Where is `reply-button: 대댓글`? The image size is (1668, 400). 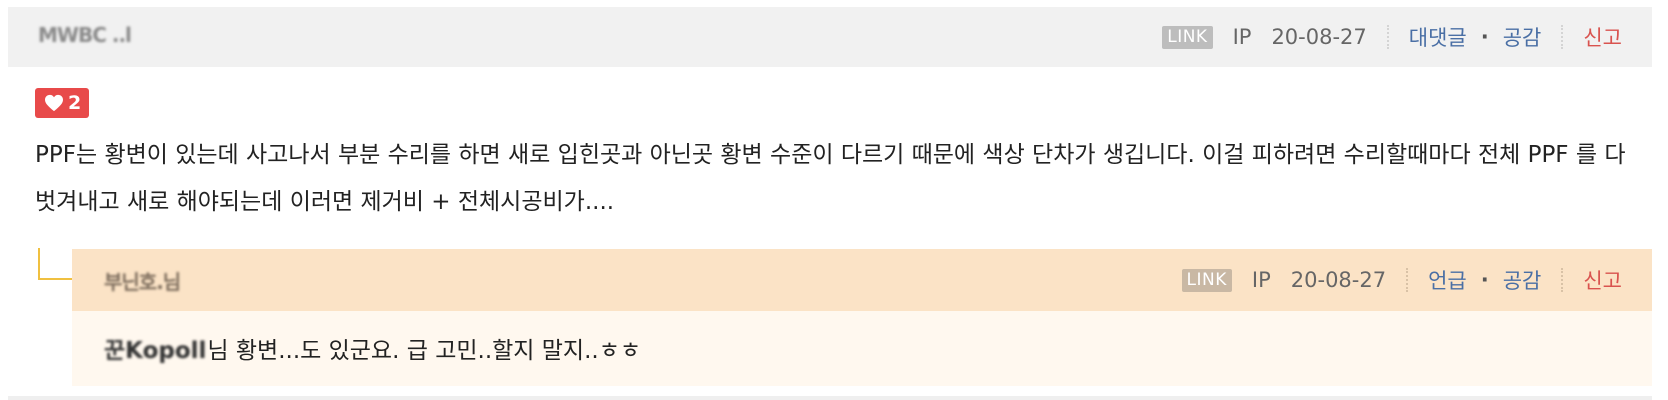
reply-button: 대댓글 is located at coordinates (1438, 37).